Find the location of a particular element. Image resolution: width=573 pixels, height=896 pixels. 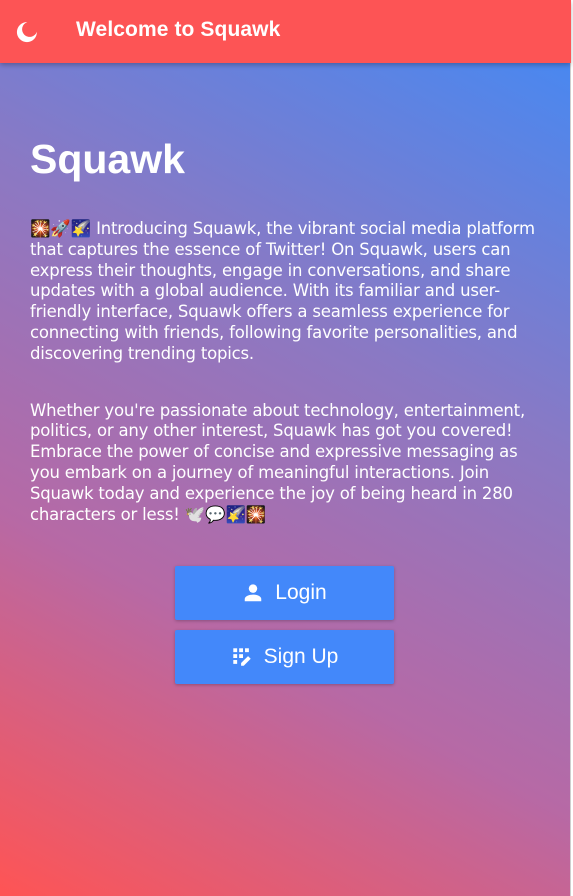

signup-label: Sign Up is located at coordinates (301, 656).